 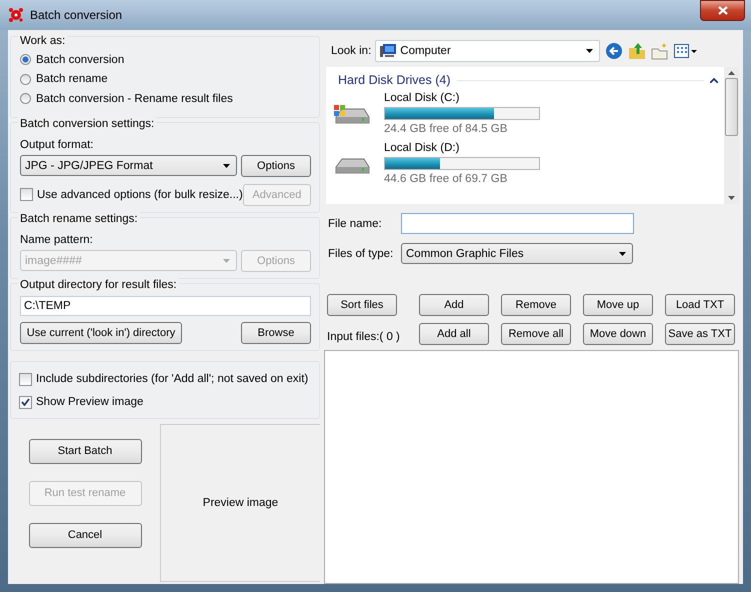 What do you see at coordinates (240, 502) in the screenshot?
I see `preview-label: Preview image` at bounding box center [240, 502].